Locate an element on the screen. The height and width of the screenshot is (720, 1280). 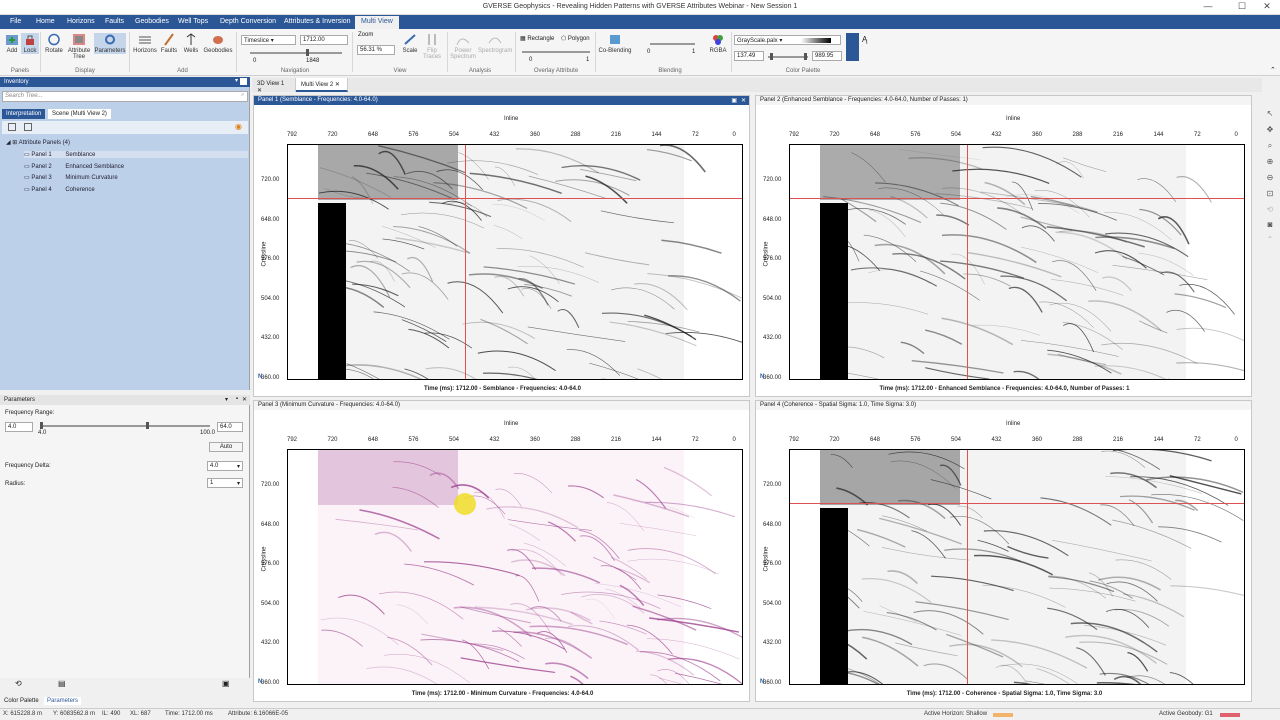
navigation-value-input: 1712.00 is located at coordinates (324, 40).